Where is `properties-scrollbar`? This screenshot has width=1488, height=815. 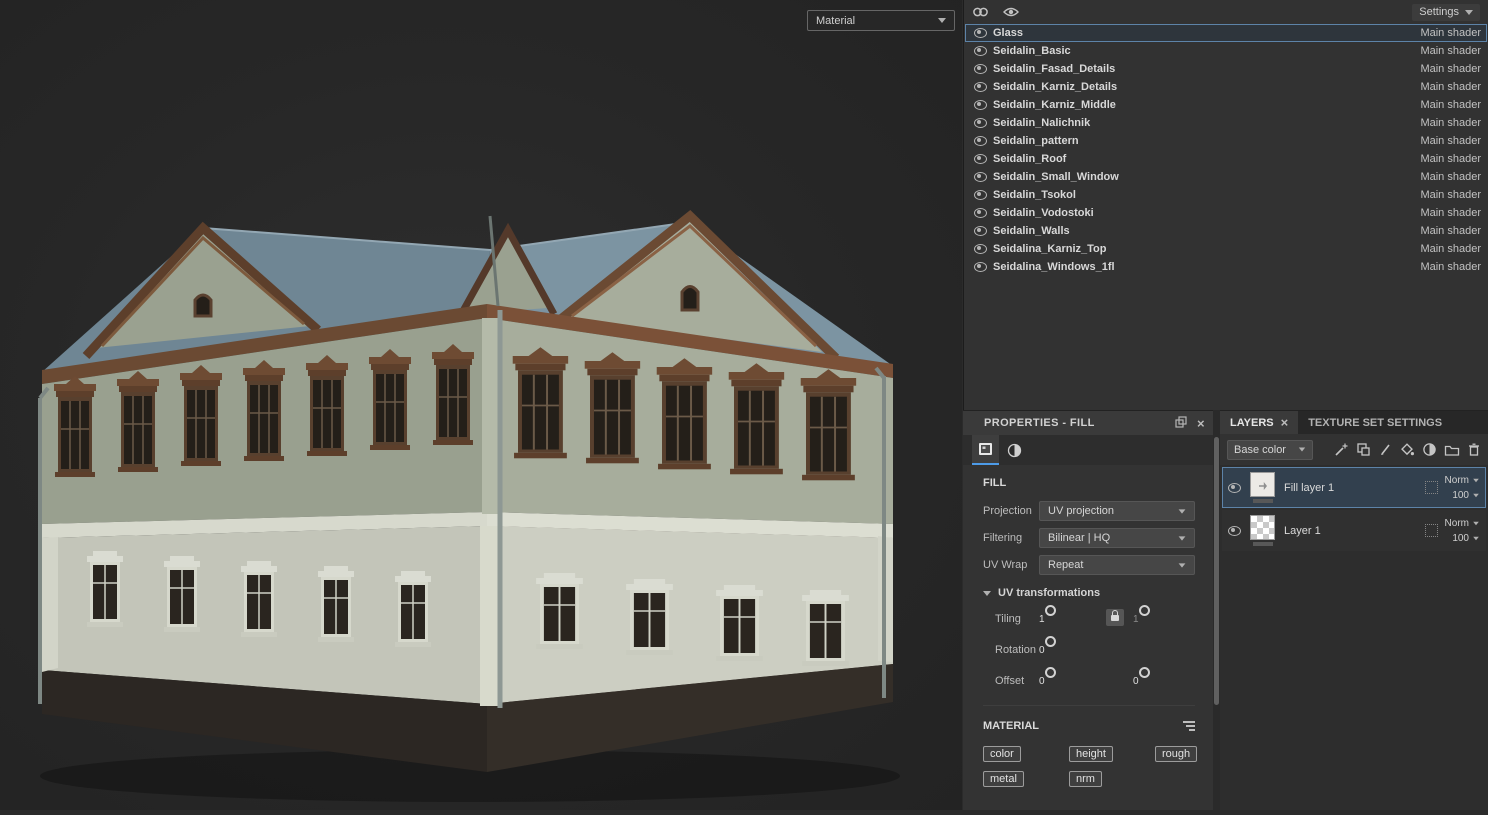
properties-scrollbar is located at coordinates (1216, 610).